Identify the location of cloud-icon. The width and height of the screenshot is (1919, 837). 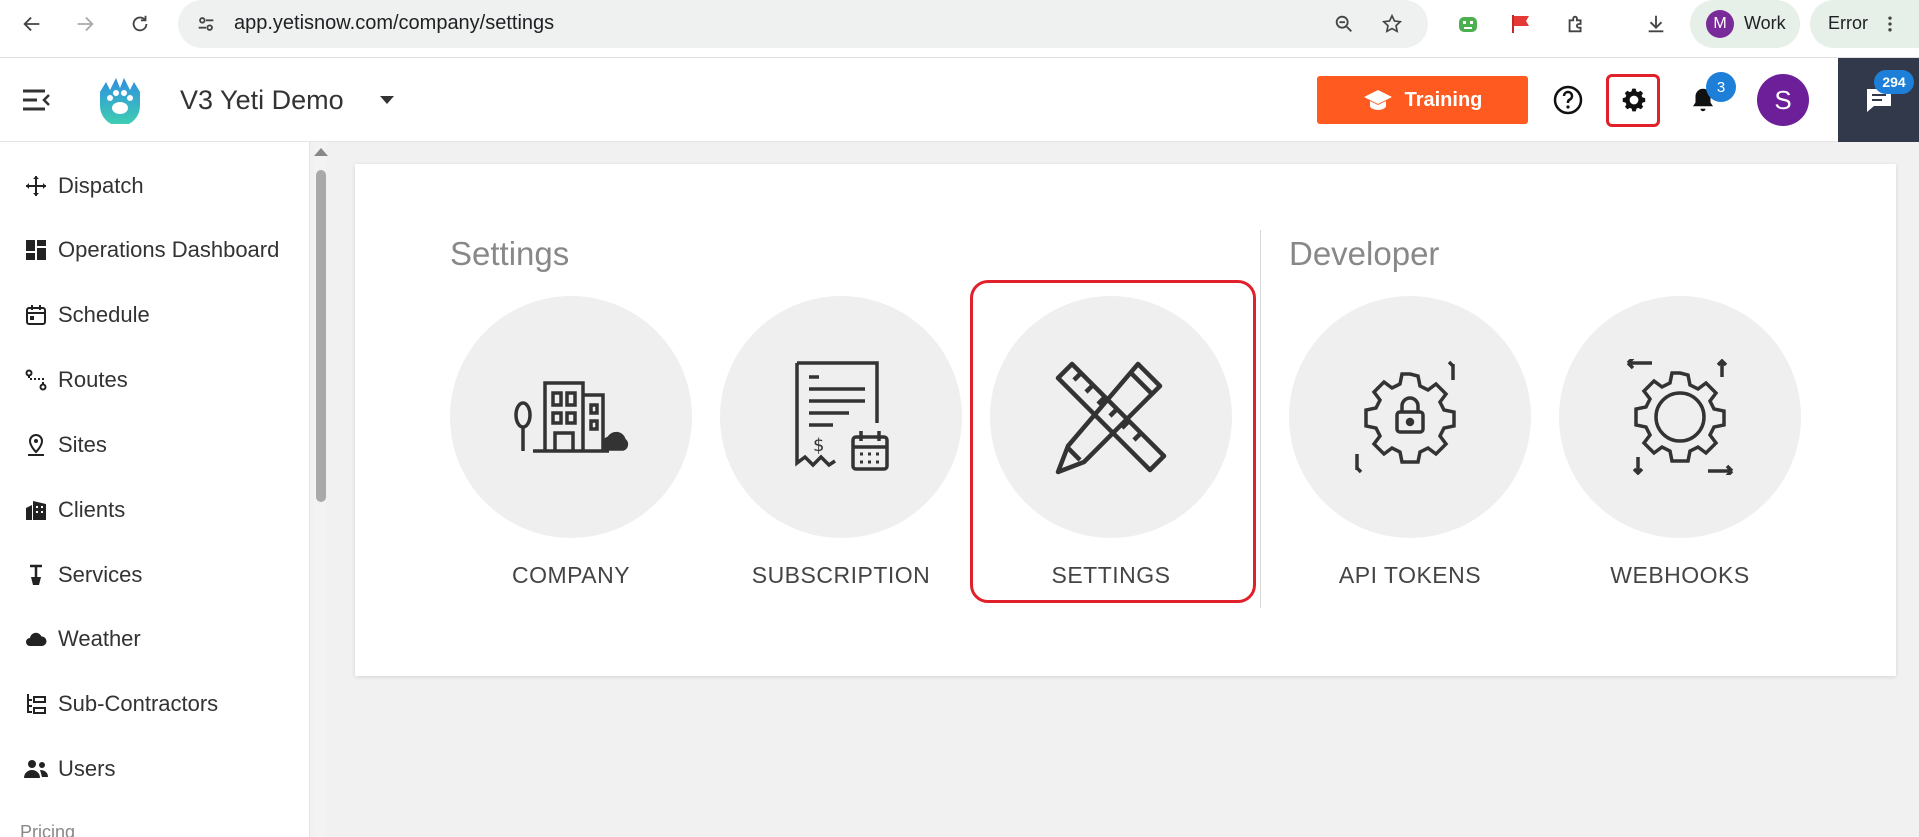
(36, 639).